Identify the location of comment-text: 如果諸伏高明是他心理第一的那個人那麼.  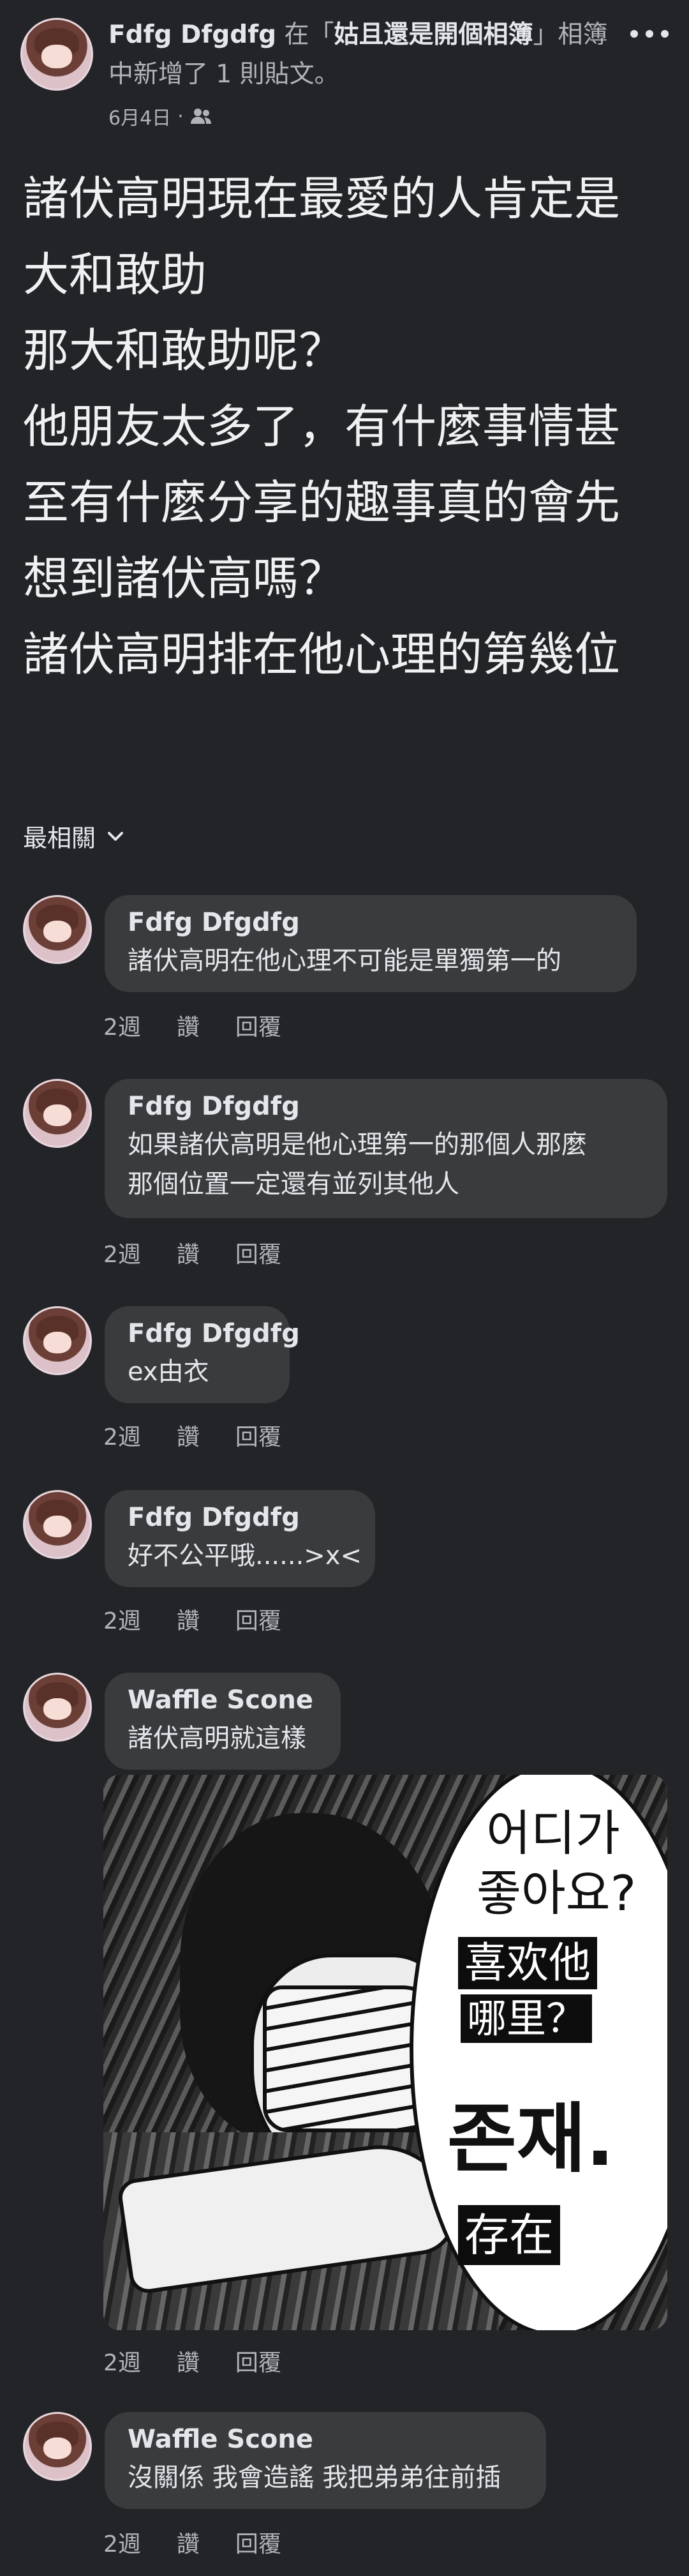
(357, 1144).